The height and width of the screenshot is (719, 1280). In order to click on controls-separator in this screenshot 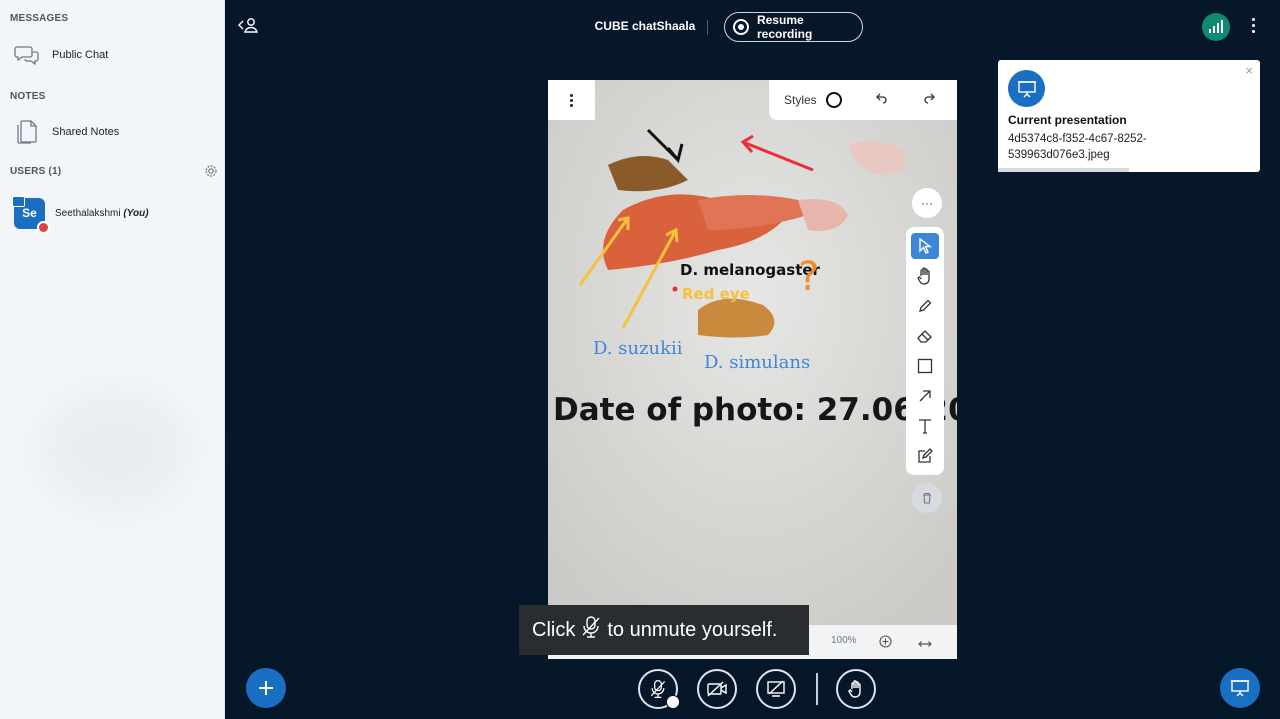, I will do `click(817, 689)`.